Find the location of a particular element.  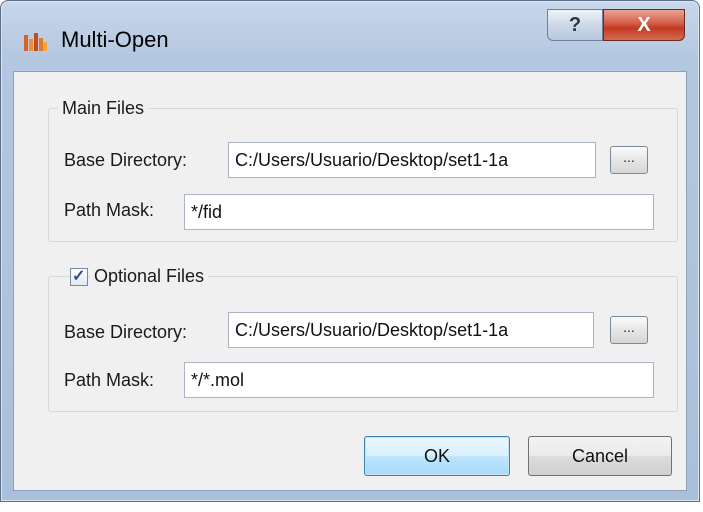

checkmark-icon: ✓ is located at coordinates (79, 276).